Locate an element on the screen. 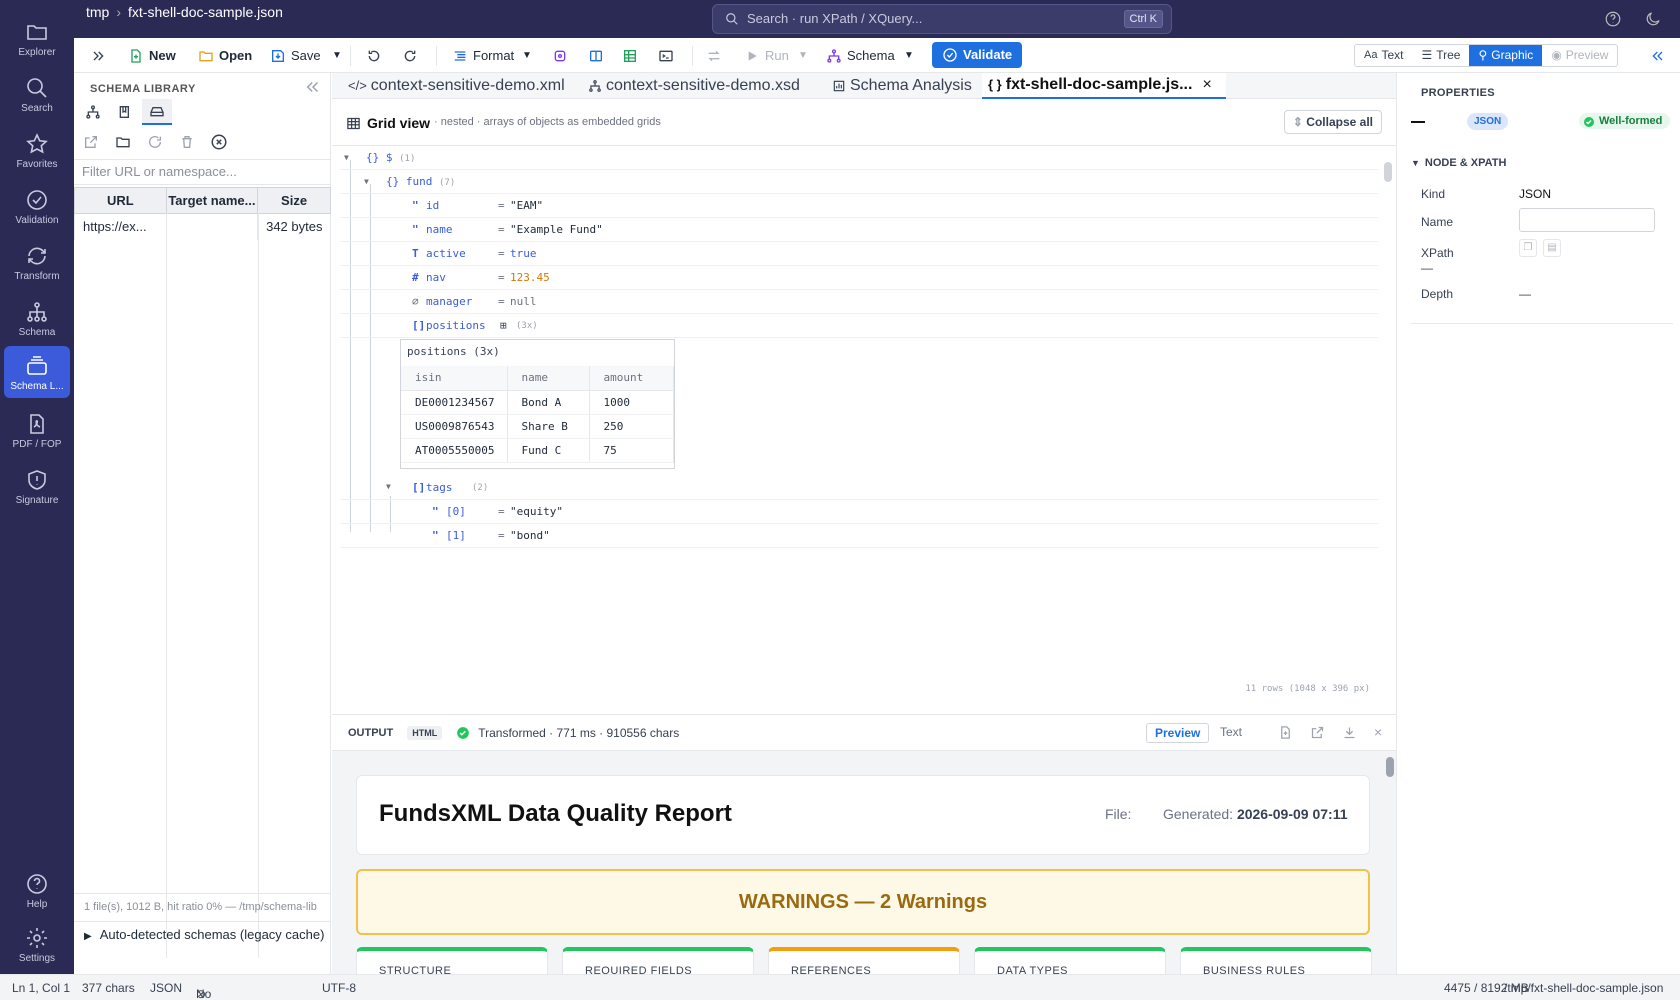  terminal-button is located at coordinates (666, 56).